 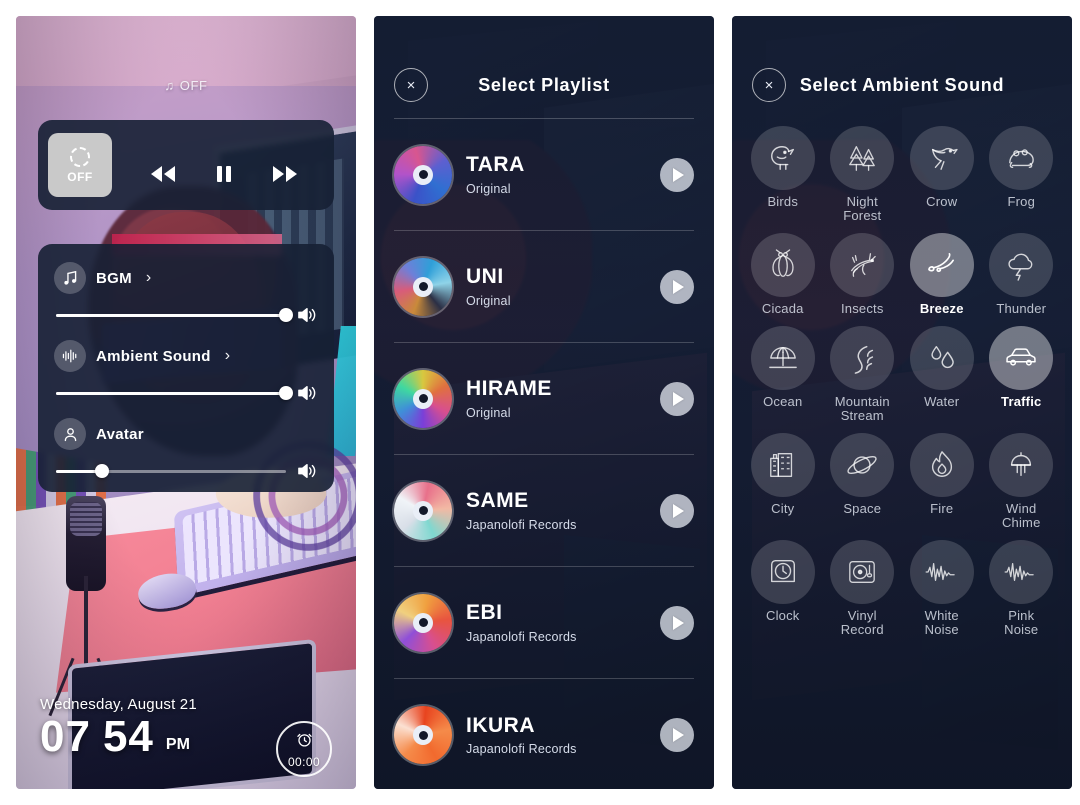 I want to click on playlist-title: Select Playlist, so click(x=544, y=84).